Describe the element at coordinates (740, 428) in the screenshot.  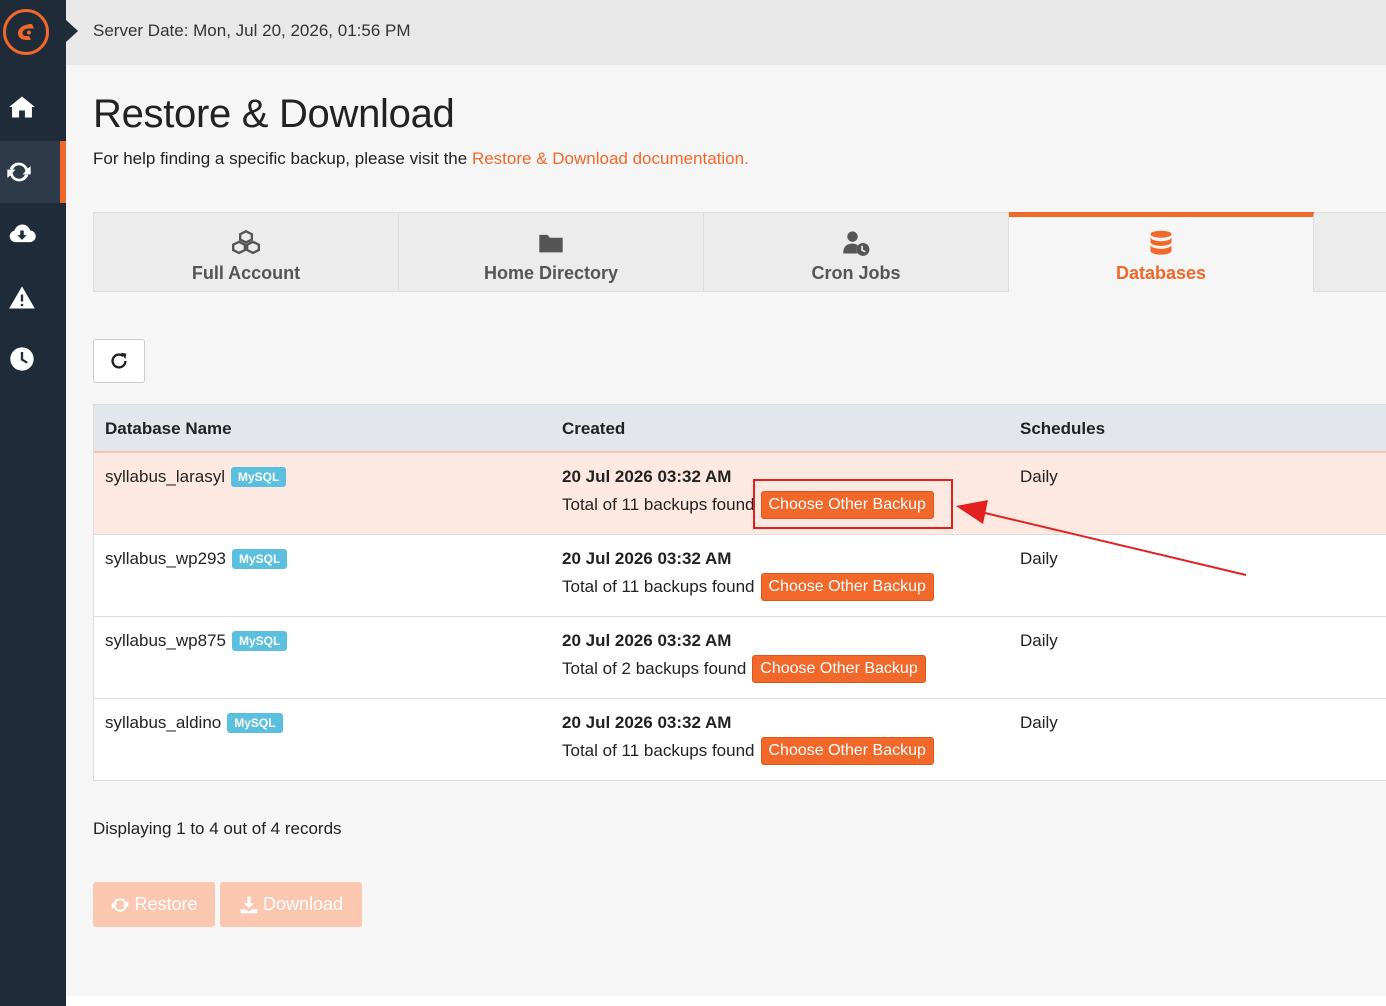
I see `table-header: Database Name Created Schedules` at that location.